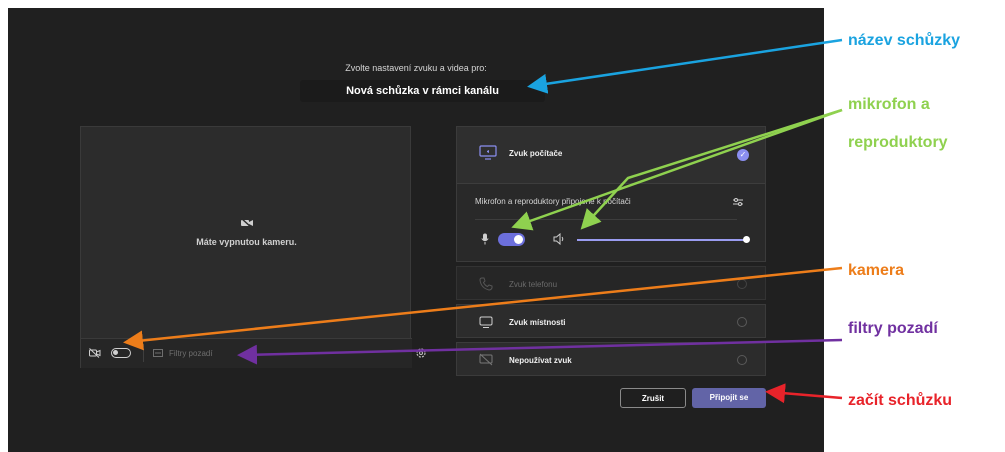  I want to click on arrow-camera-toggle, so click(483, 308).